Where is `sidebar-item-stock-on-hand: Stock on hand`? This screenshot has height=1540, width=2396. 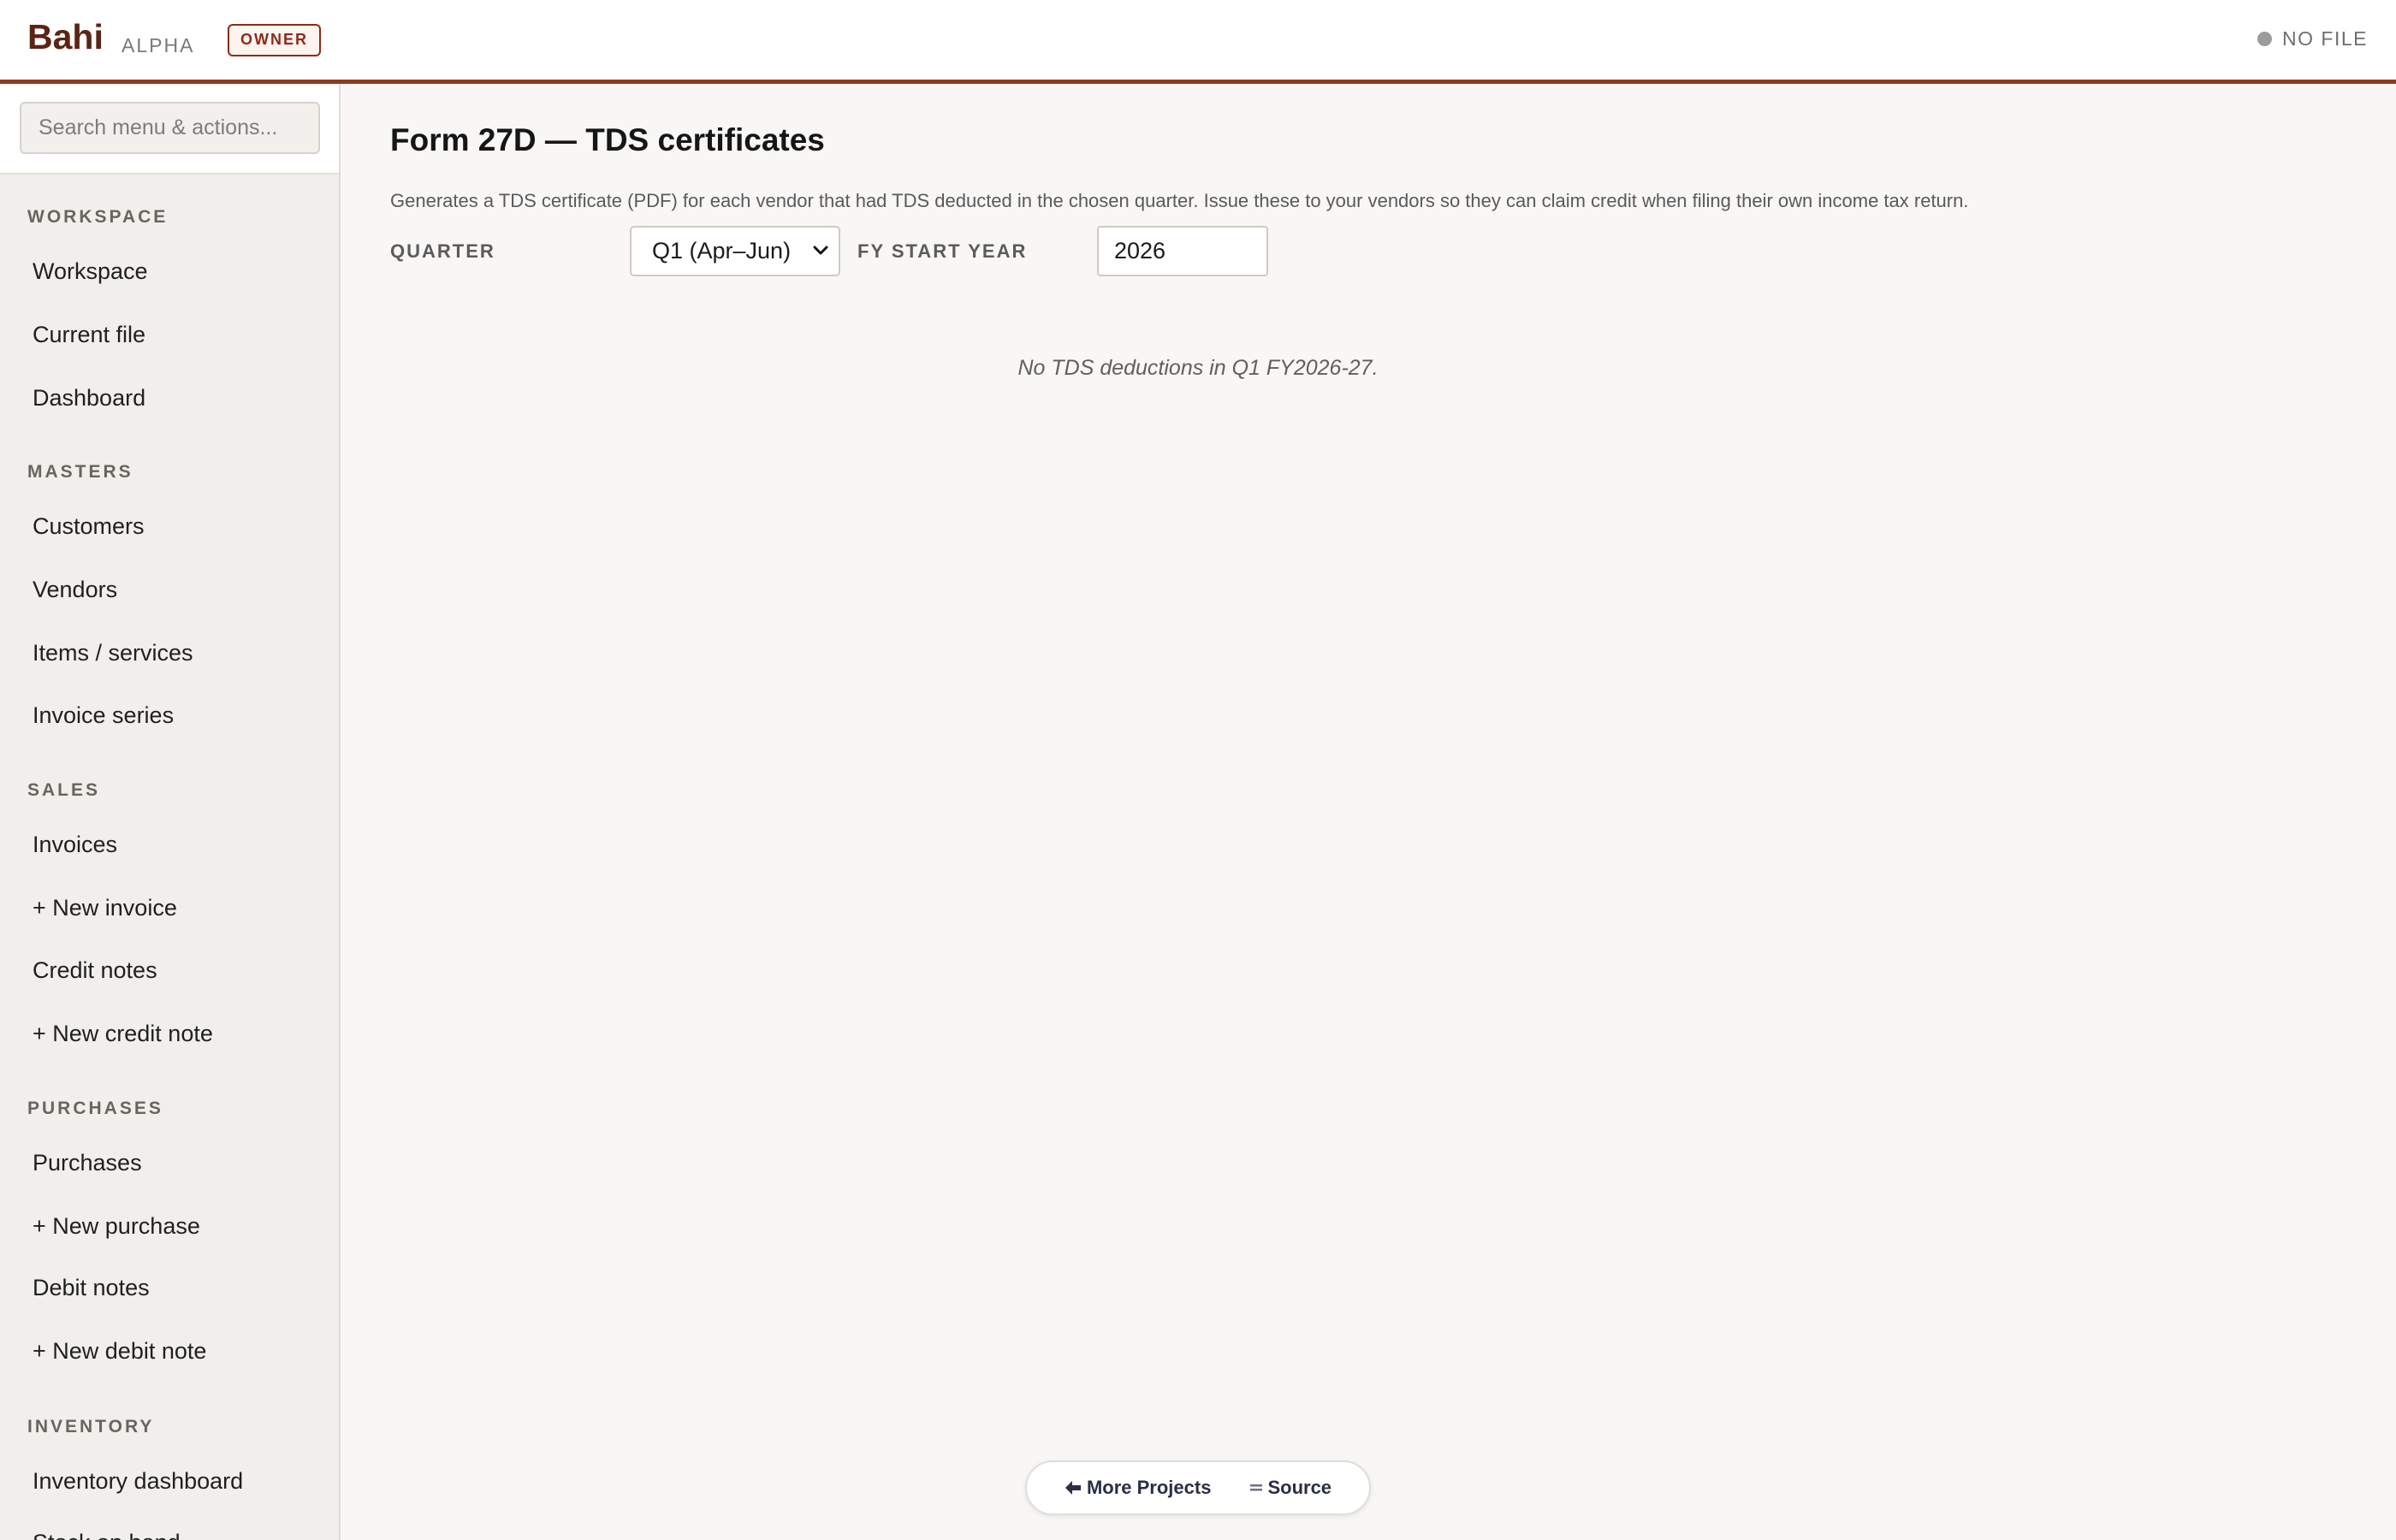
sidebar-item-stock-on-hand: Stock on hand is located at coordinates (107, 1535).